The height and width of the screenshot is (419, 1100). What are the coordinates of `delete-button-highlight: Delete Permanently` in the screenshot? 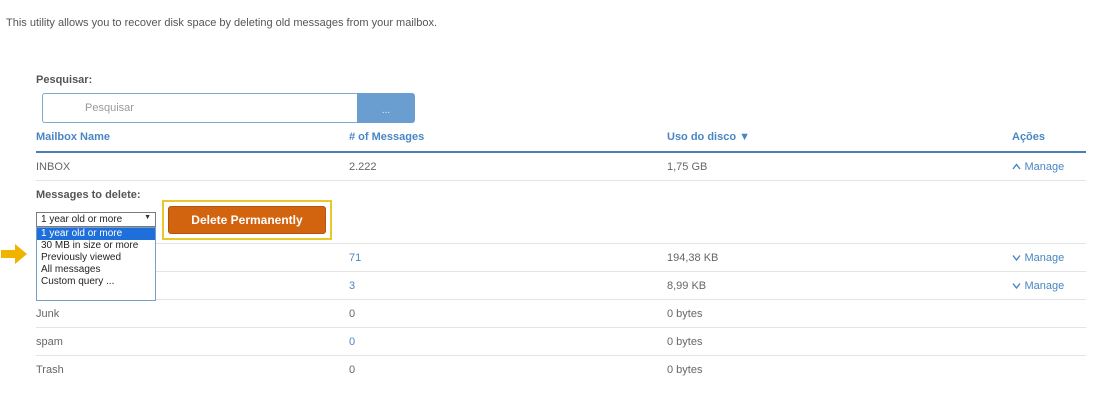 It's located at (247, 220).